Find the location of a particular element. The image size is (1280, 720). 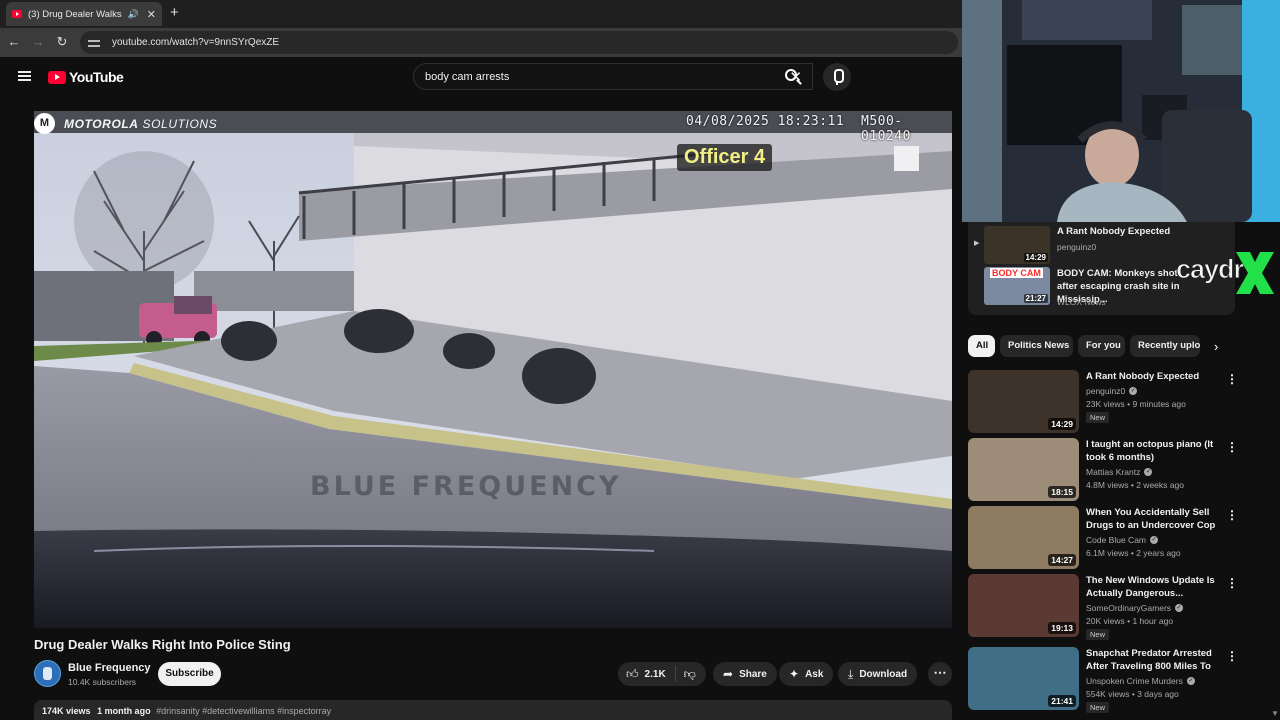

like-button: 👍︎ 2.1K is located at coordinates (647, 674).